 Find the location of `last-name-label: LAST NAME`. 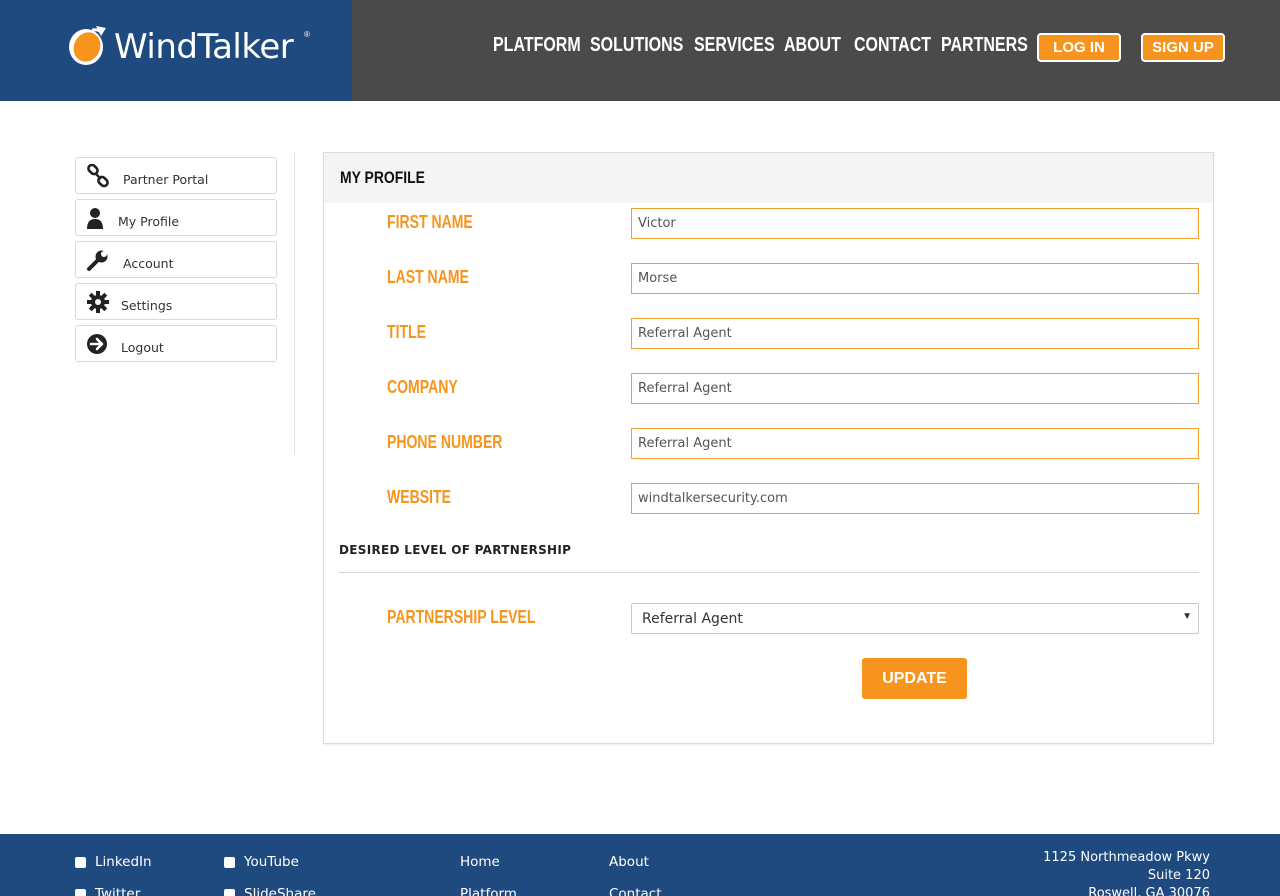

last-name-label: LAST NAME is located at coordinates (428, 277).